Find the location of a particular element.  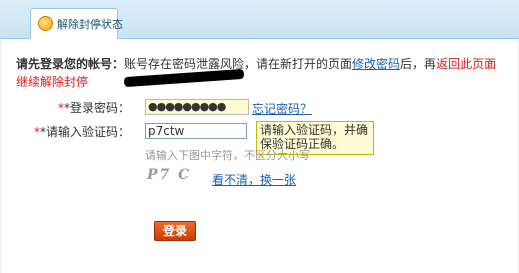

password-label: **登录密码： is located at coordinates (93, 108).